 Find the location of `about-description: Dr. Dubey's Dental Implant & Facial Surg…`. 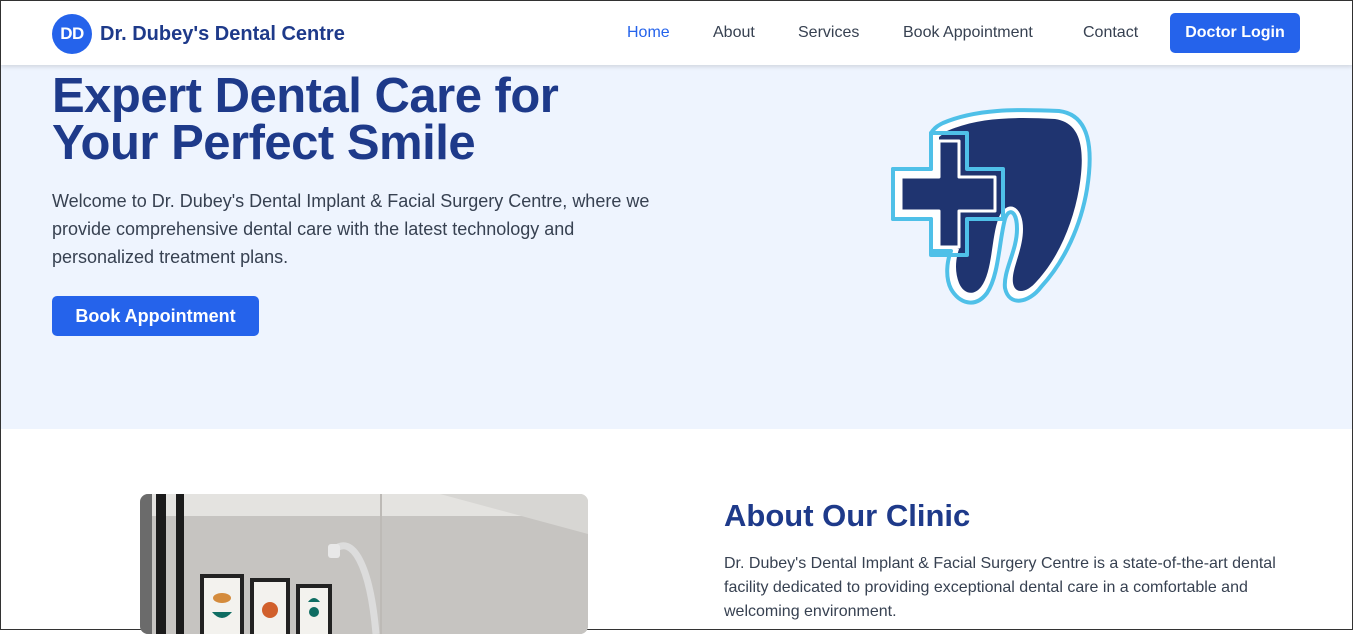

about-description: Dr. Dubey's Dental Implant & Facial Surg… is located at coordinates (1000, 587).